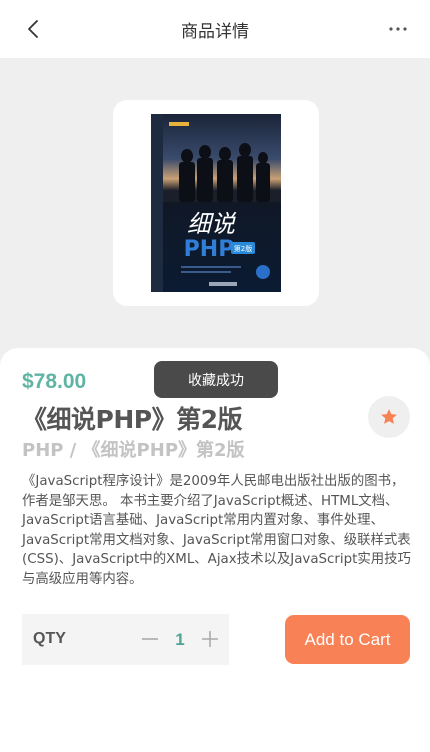 This screenshot has height=752, width=430. What do you see at coordinates (398, 29) in the screenshot?
I see `more-dots-icon` at bounding box center [398, 29].